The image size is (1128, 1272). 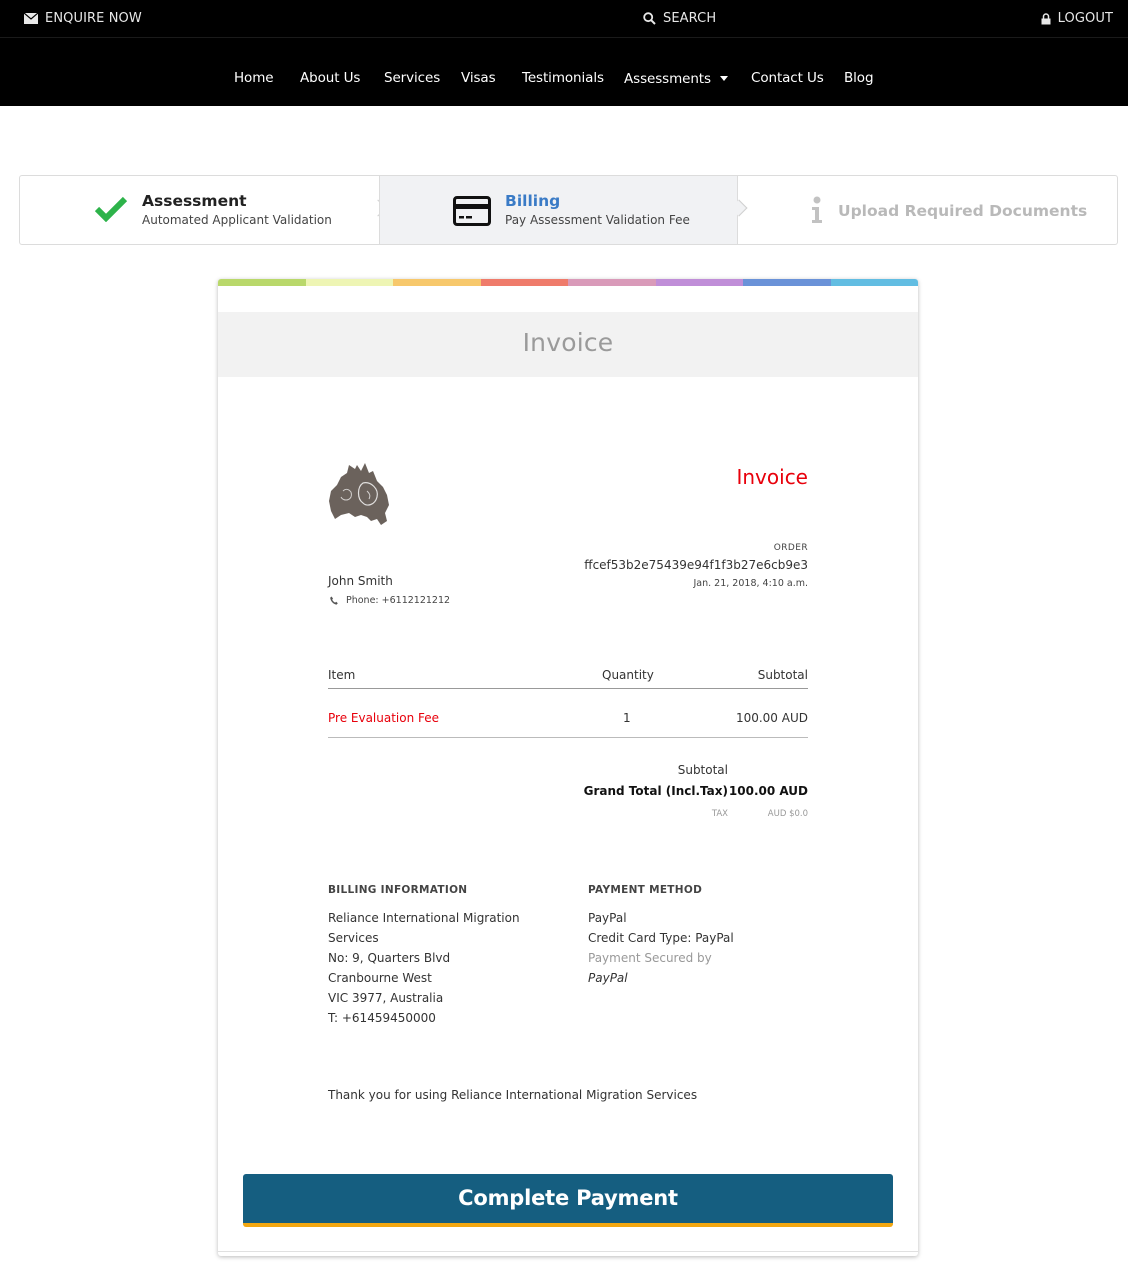 I want to click on column-header-item: Item, so click(x=342, y=675).